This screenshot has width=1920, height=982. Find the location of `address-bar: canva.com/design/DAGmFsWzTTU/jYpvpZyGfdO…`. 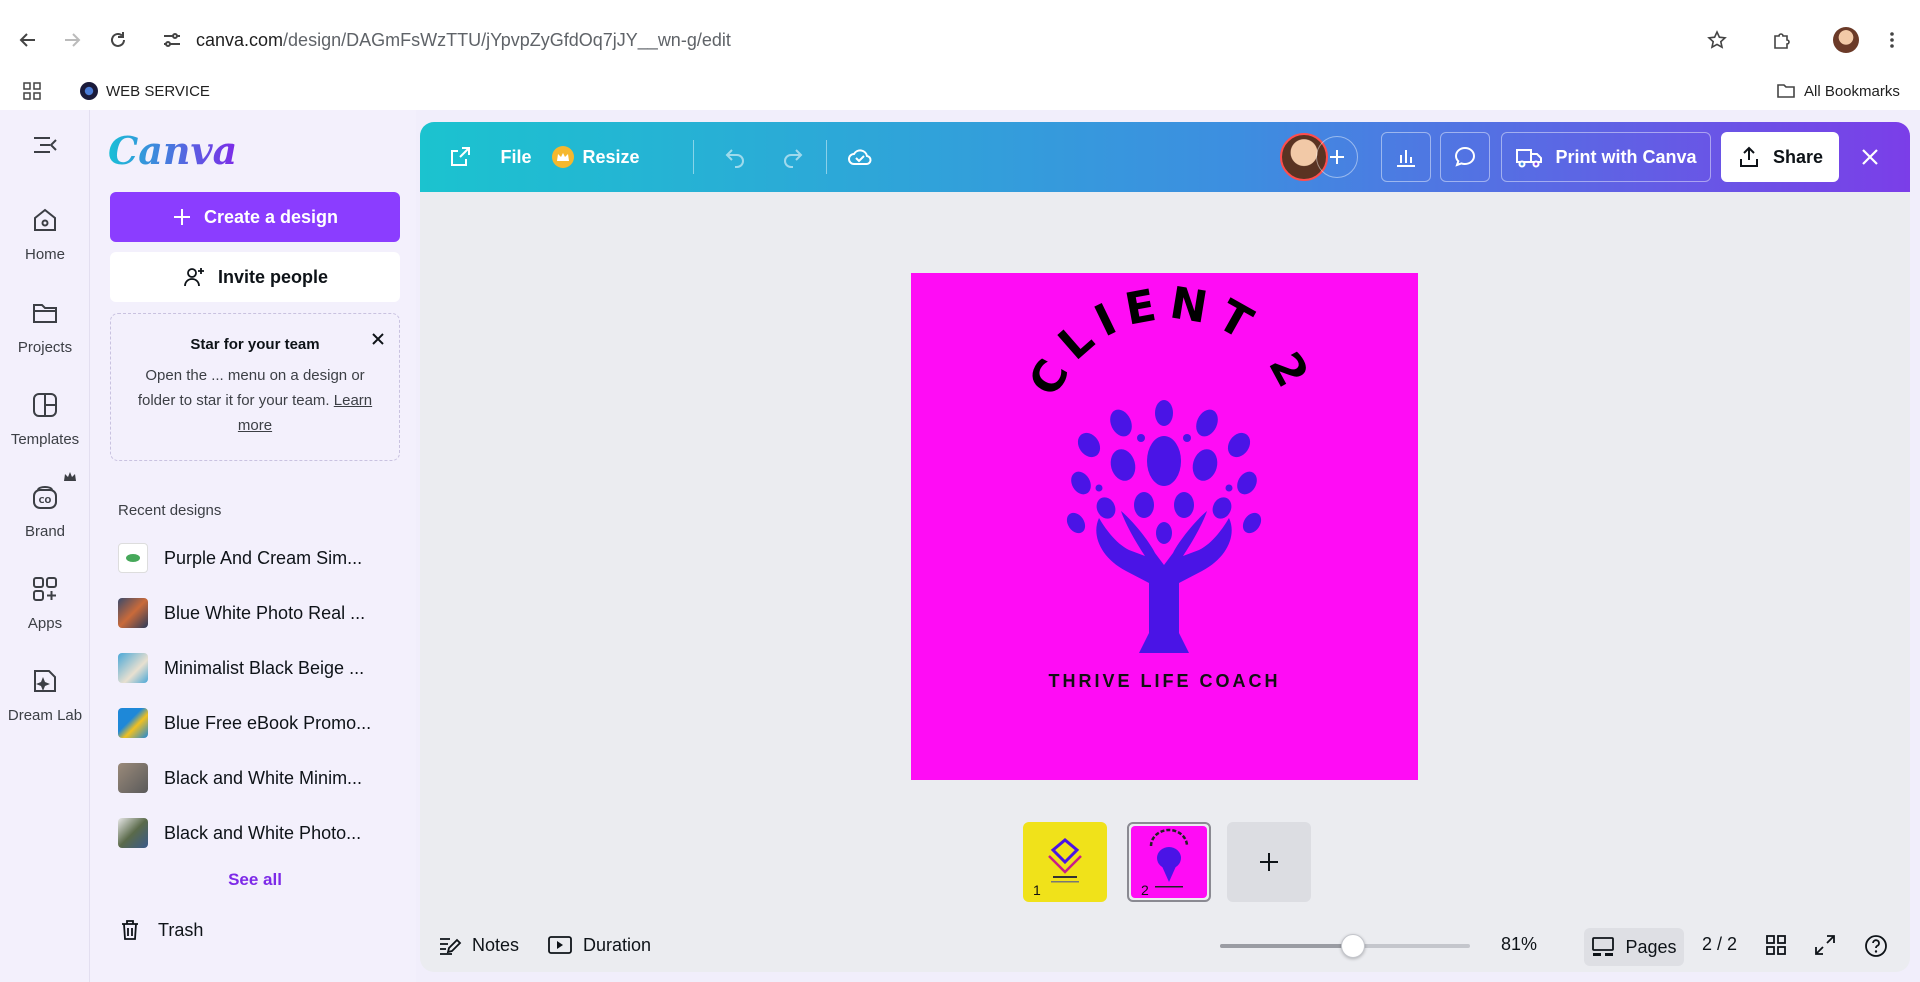

address-bar: canva.com/design/DAGmFsWzTTU/jYpvpZyGfdO… is located at coordinates (463, 40).